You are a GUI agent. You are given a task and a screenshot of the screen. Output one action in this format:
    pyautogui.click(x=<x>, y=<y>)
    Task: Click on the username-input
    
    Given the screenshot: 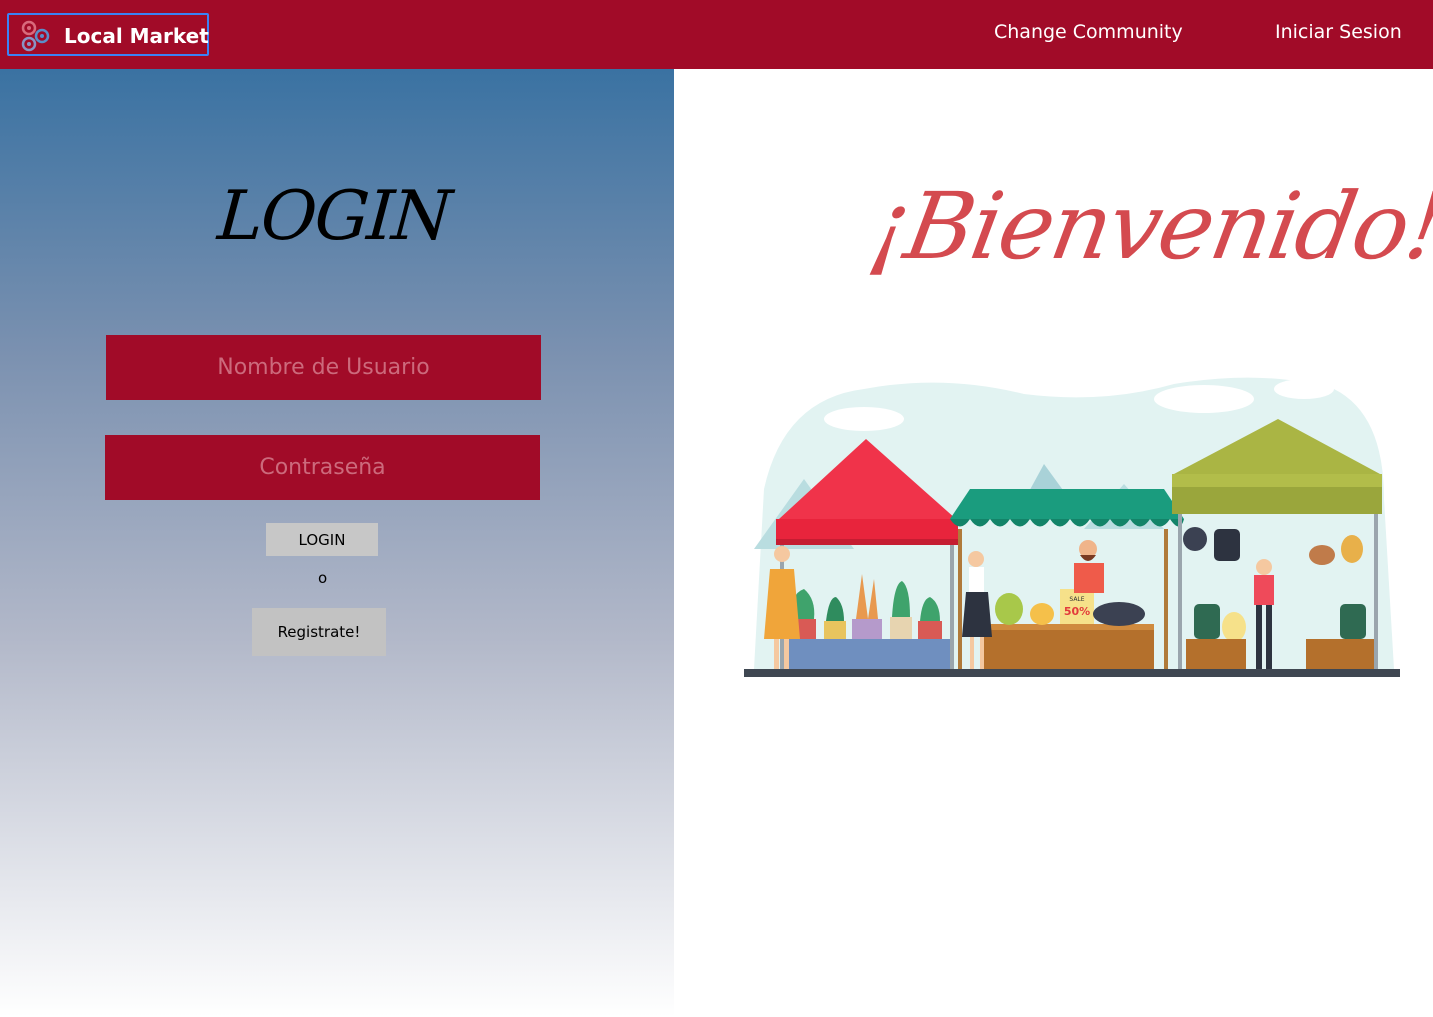 What is the action you would take?
    pyautogui.click(x=323, y=367)
    